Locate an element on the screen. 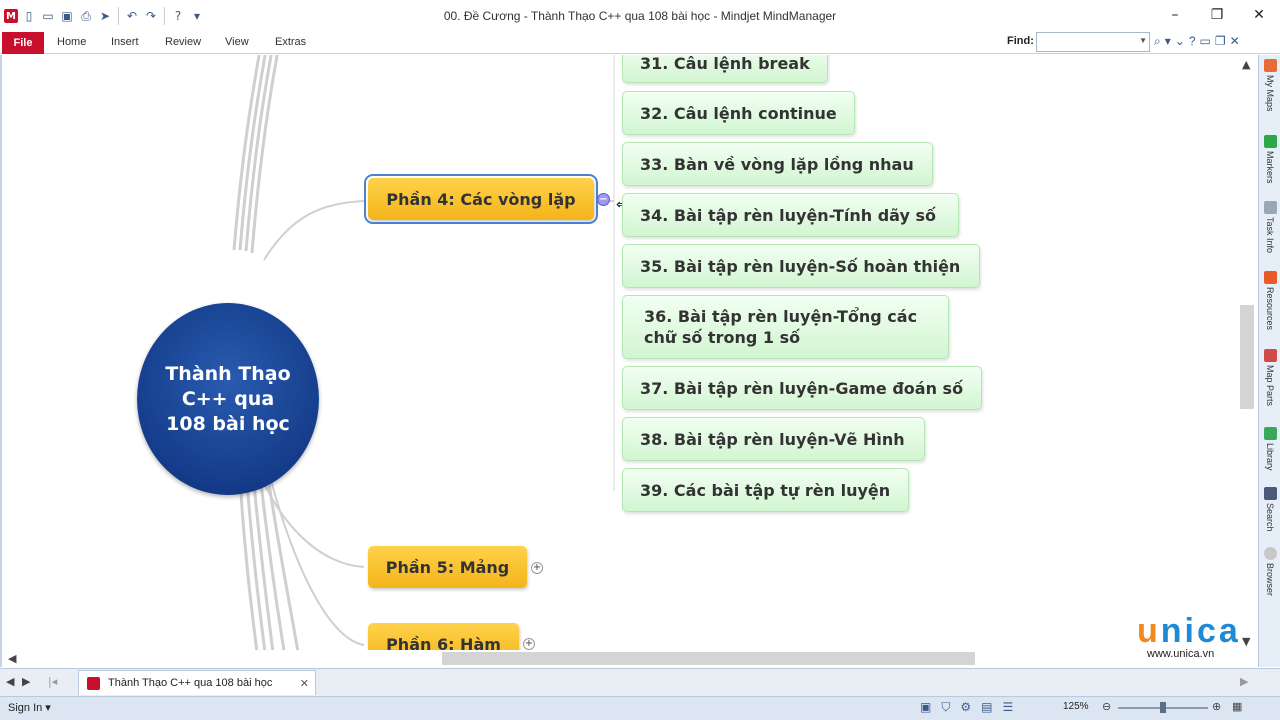 The width and height of the screenshot is (1280, 720). filter-icon: ⛉ is located at coordinates (945, 707).